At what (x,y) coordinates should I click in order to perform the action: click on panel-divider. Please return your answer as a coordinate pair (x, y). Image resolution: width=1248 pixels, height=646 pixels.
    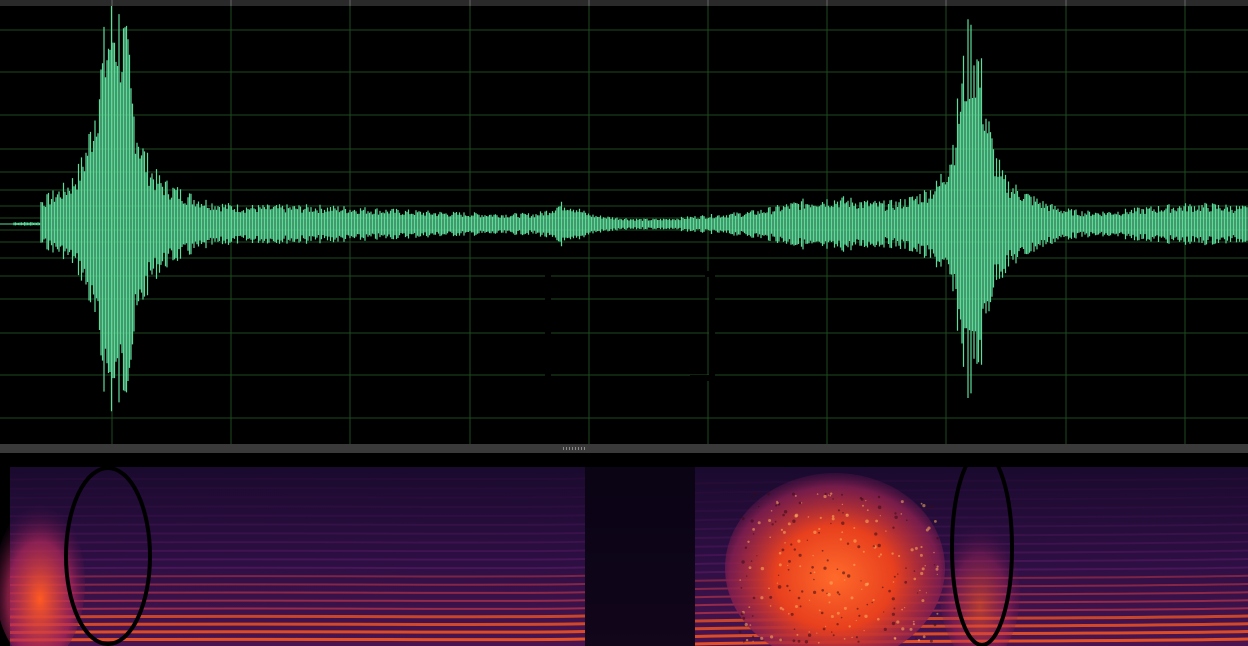
    Looking at the image, I should click on (624, 448).